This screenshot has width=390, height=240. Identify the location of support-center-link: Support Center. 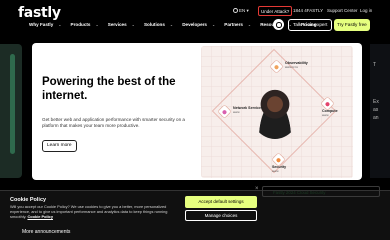
(342, 10).